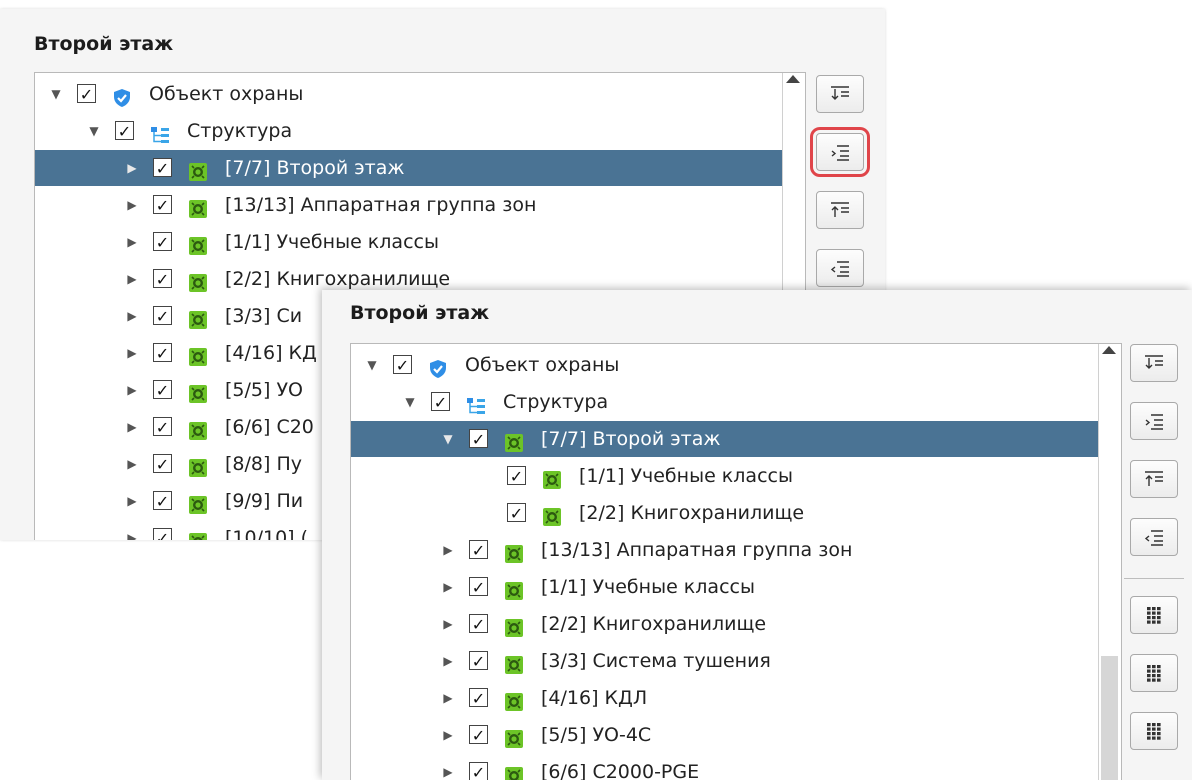  I want to click on tree-row: ✓ [2/2] Книгохранилище, so click(724, 513).